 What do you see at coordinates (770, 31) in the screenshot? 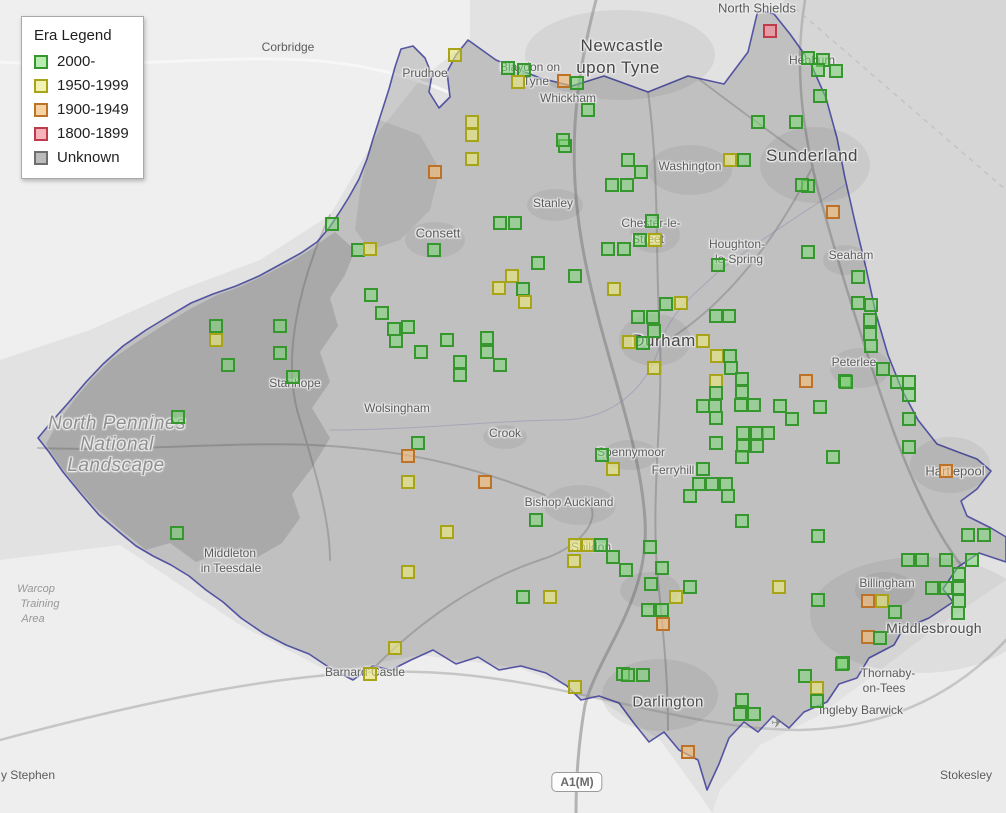
I see `era-marker-r` at bounding box center [770, 31].